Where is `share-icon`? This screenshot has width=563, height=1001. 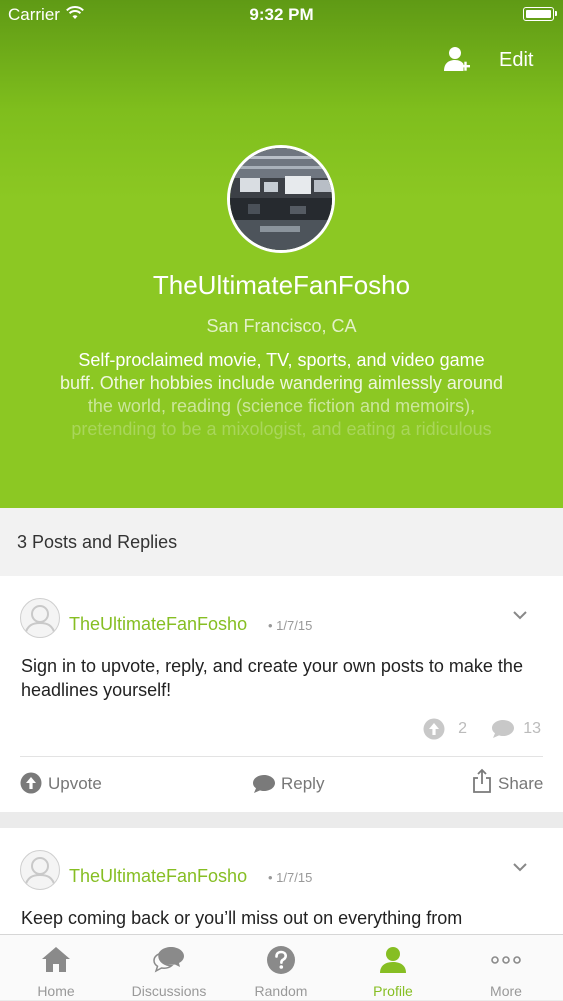 share-icon is located at coordinates (482, 780).